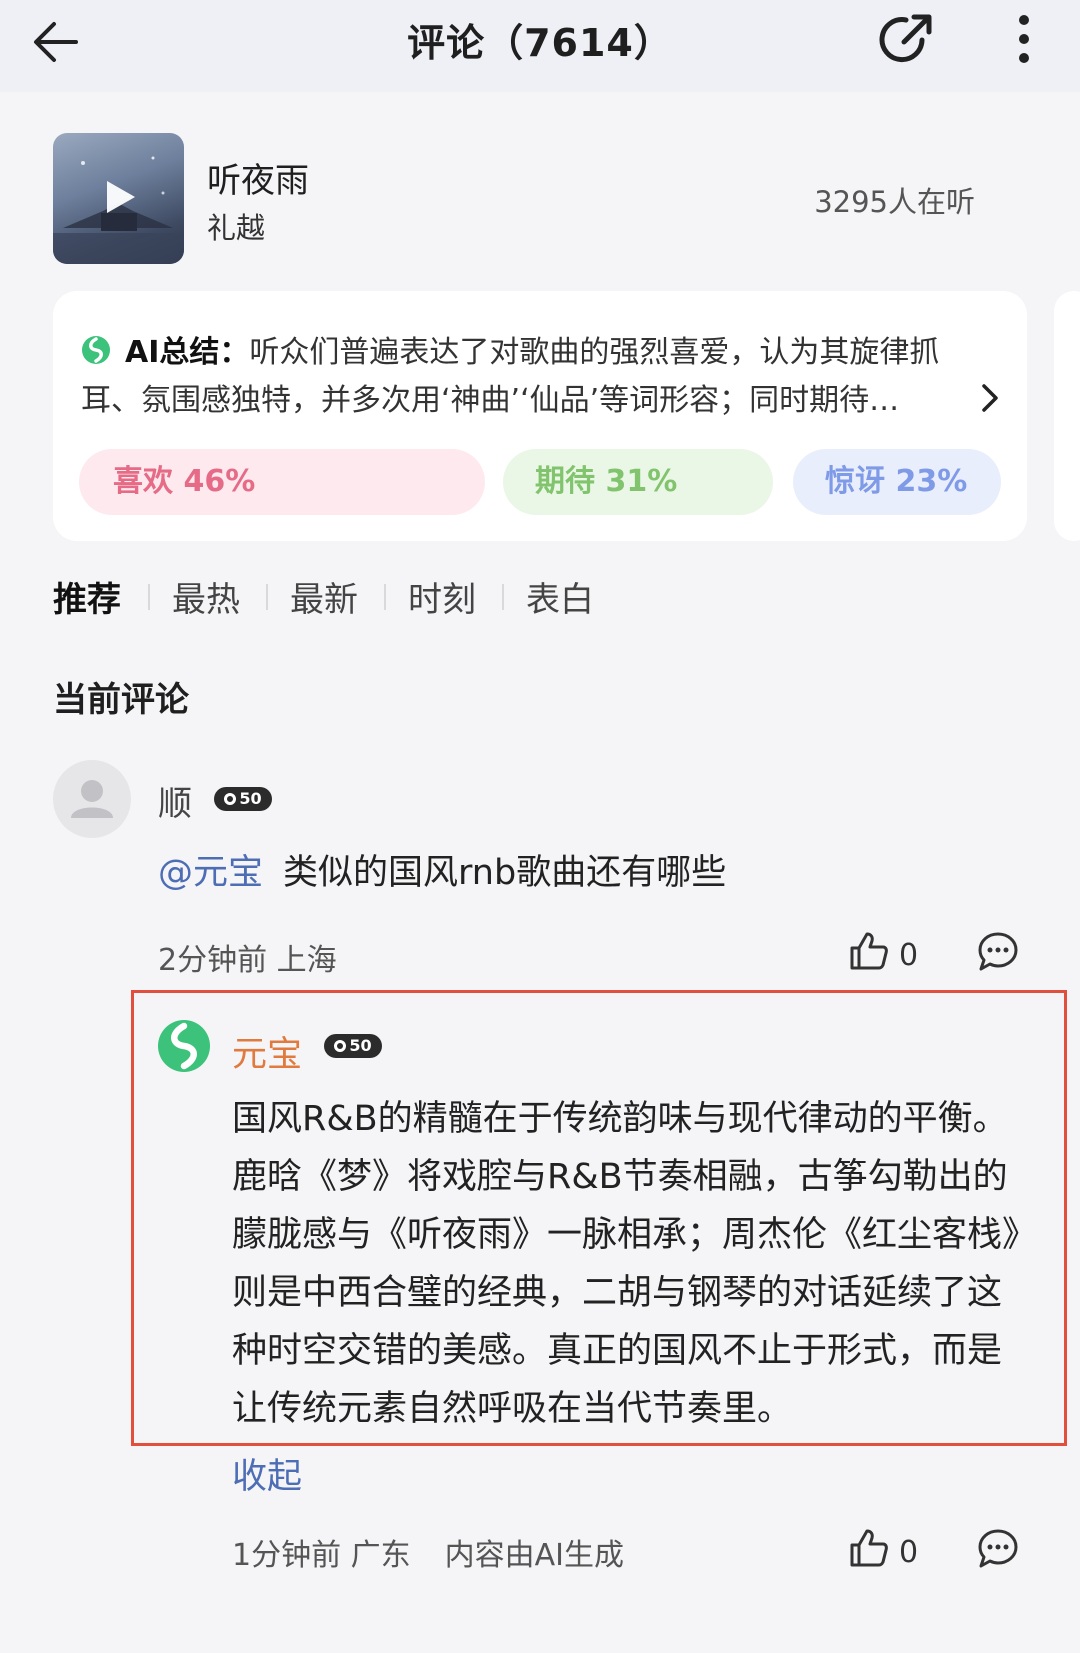 This screenshot has height=1653, width=1080. What do you see at coordinates (210, 873) in the screenshot?
I see `mention-link: @元宝` at bounding box center [210, 873].